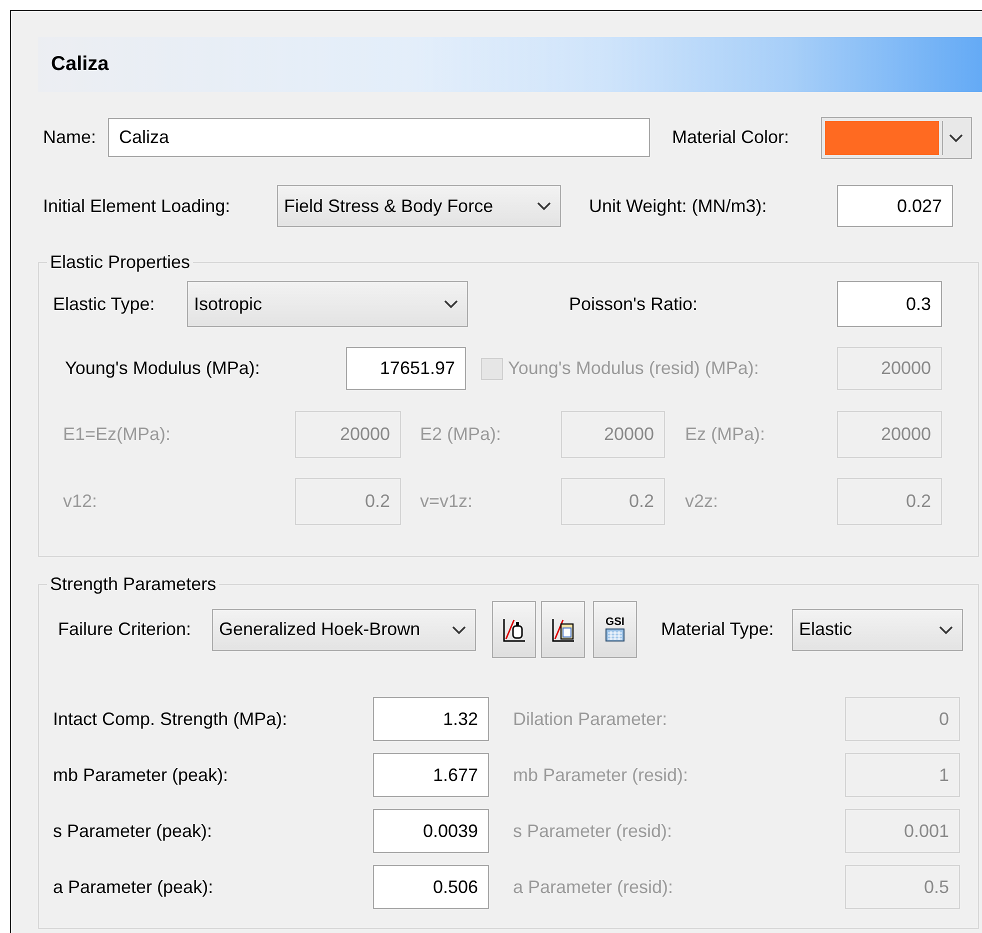  What do you see at coordinates (725, 434) in the screenshot?
I see `field-label: Ez (MPa):` at bounding box center [725, 434].